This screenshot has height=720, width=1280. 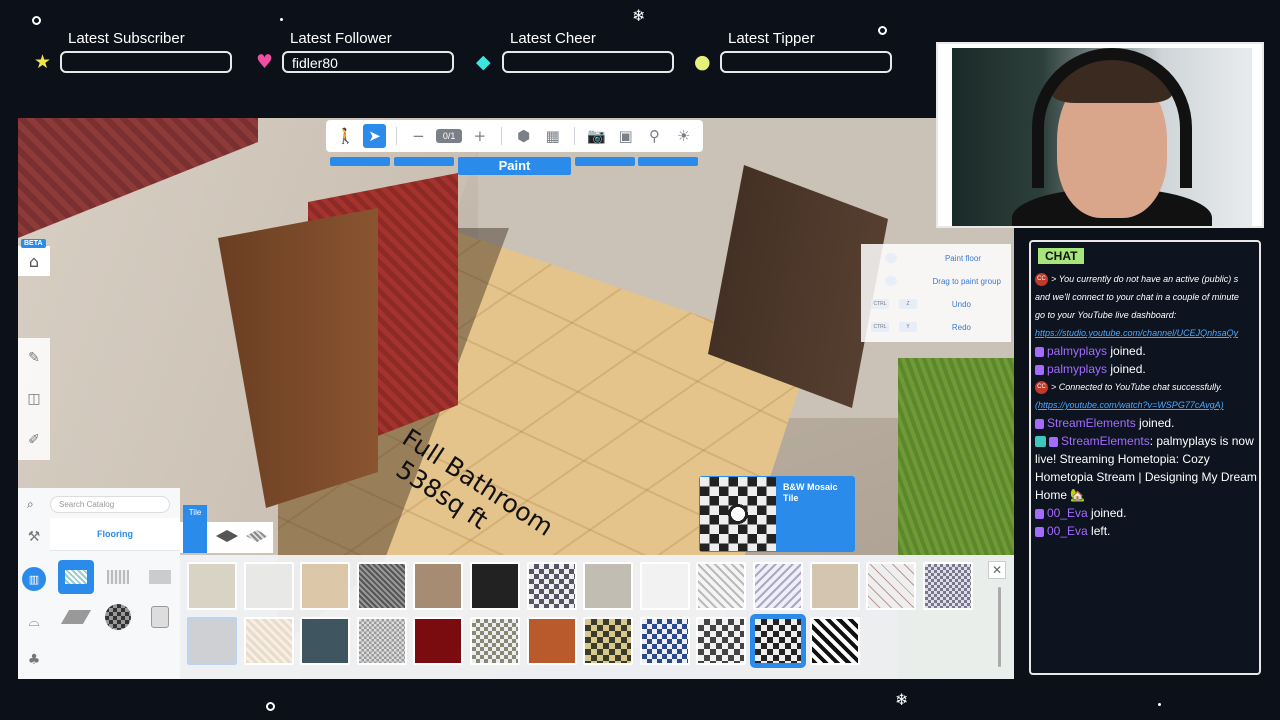 I want to click on tab-furnish, so click(x=424, y=161).